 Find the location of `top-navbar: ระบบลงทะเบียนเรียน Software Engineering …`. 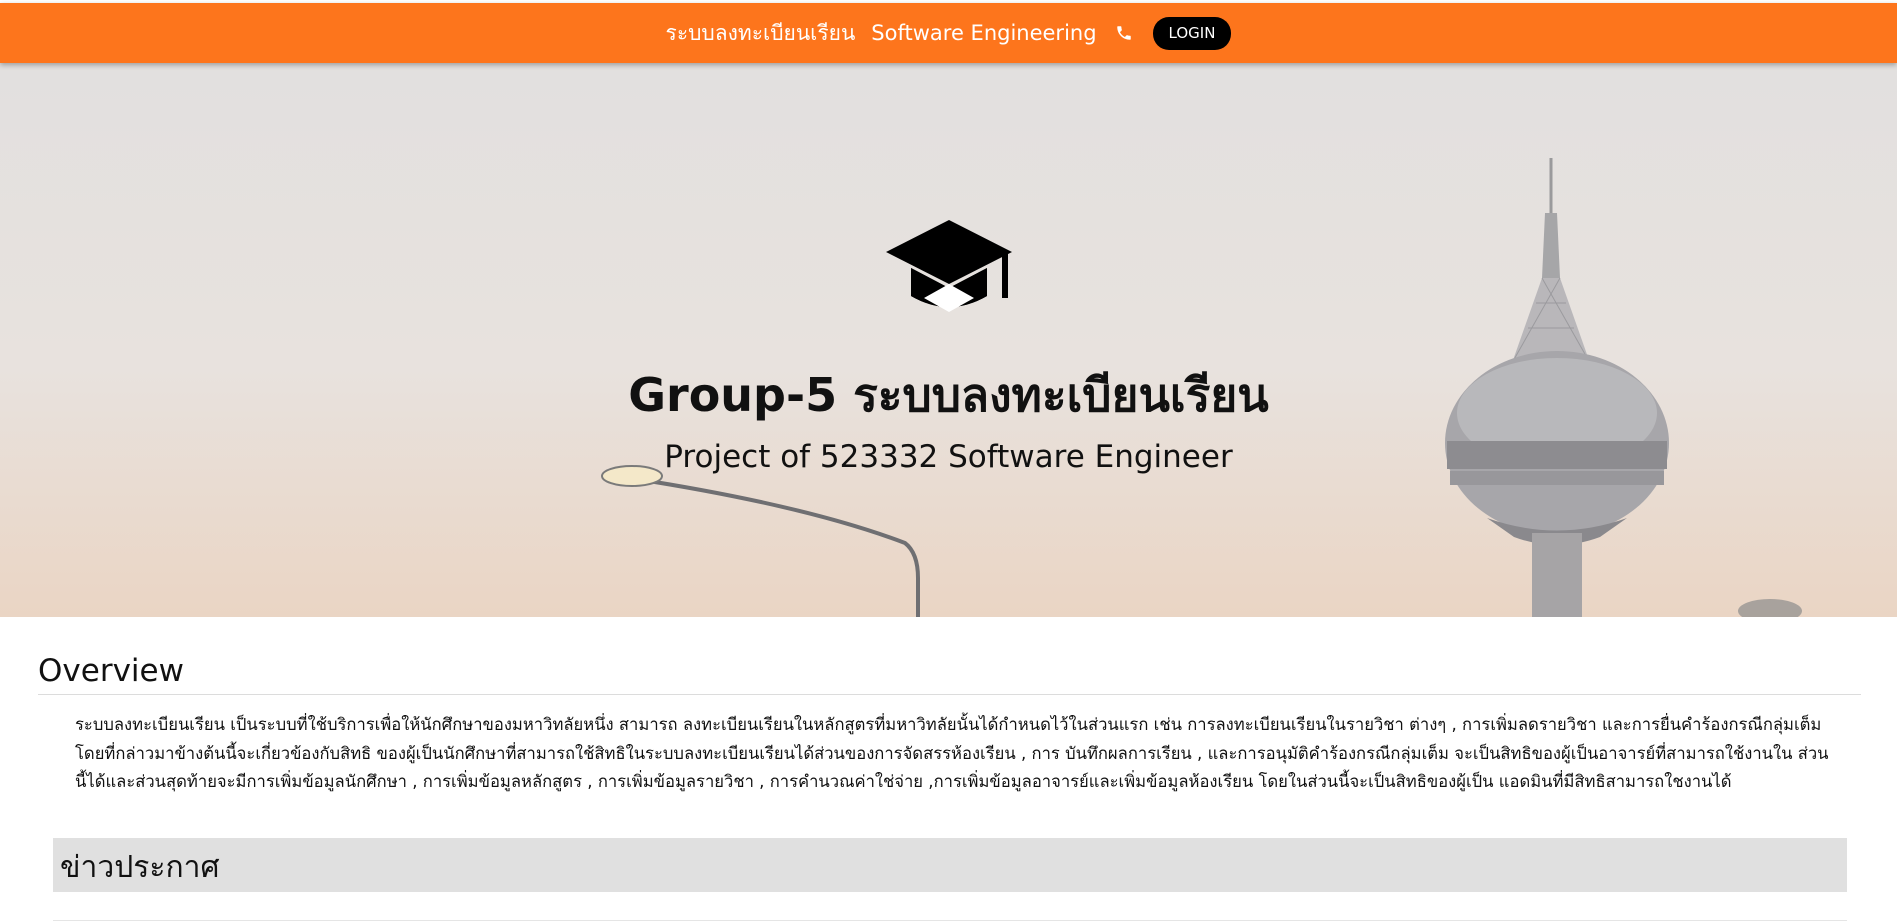

top-navbar: ระบบลงทะเบียนเรียน Software Engineering … is located at coordinates (948, 33).